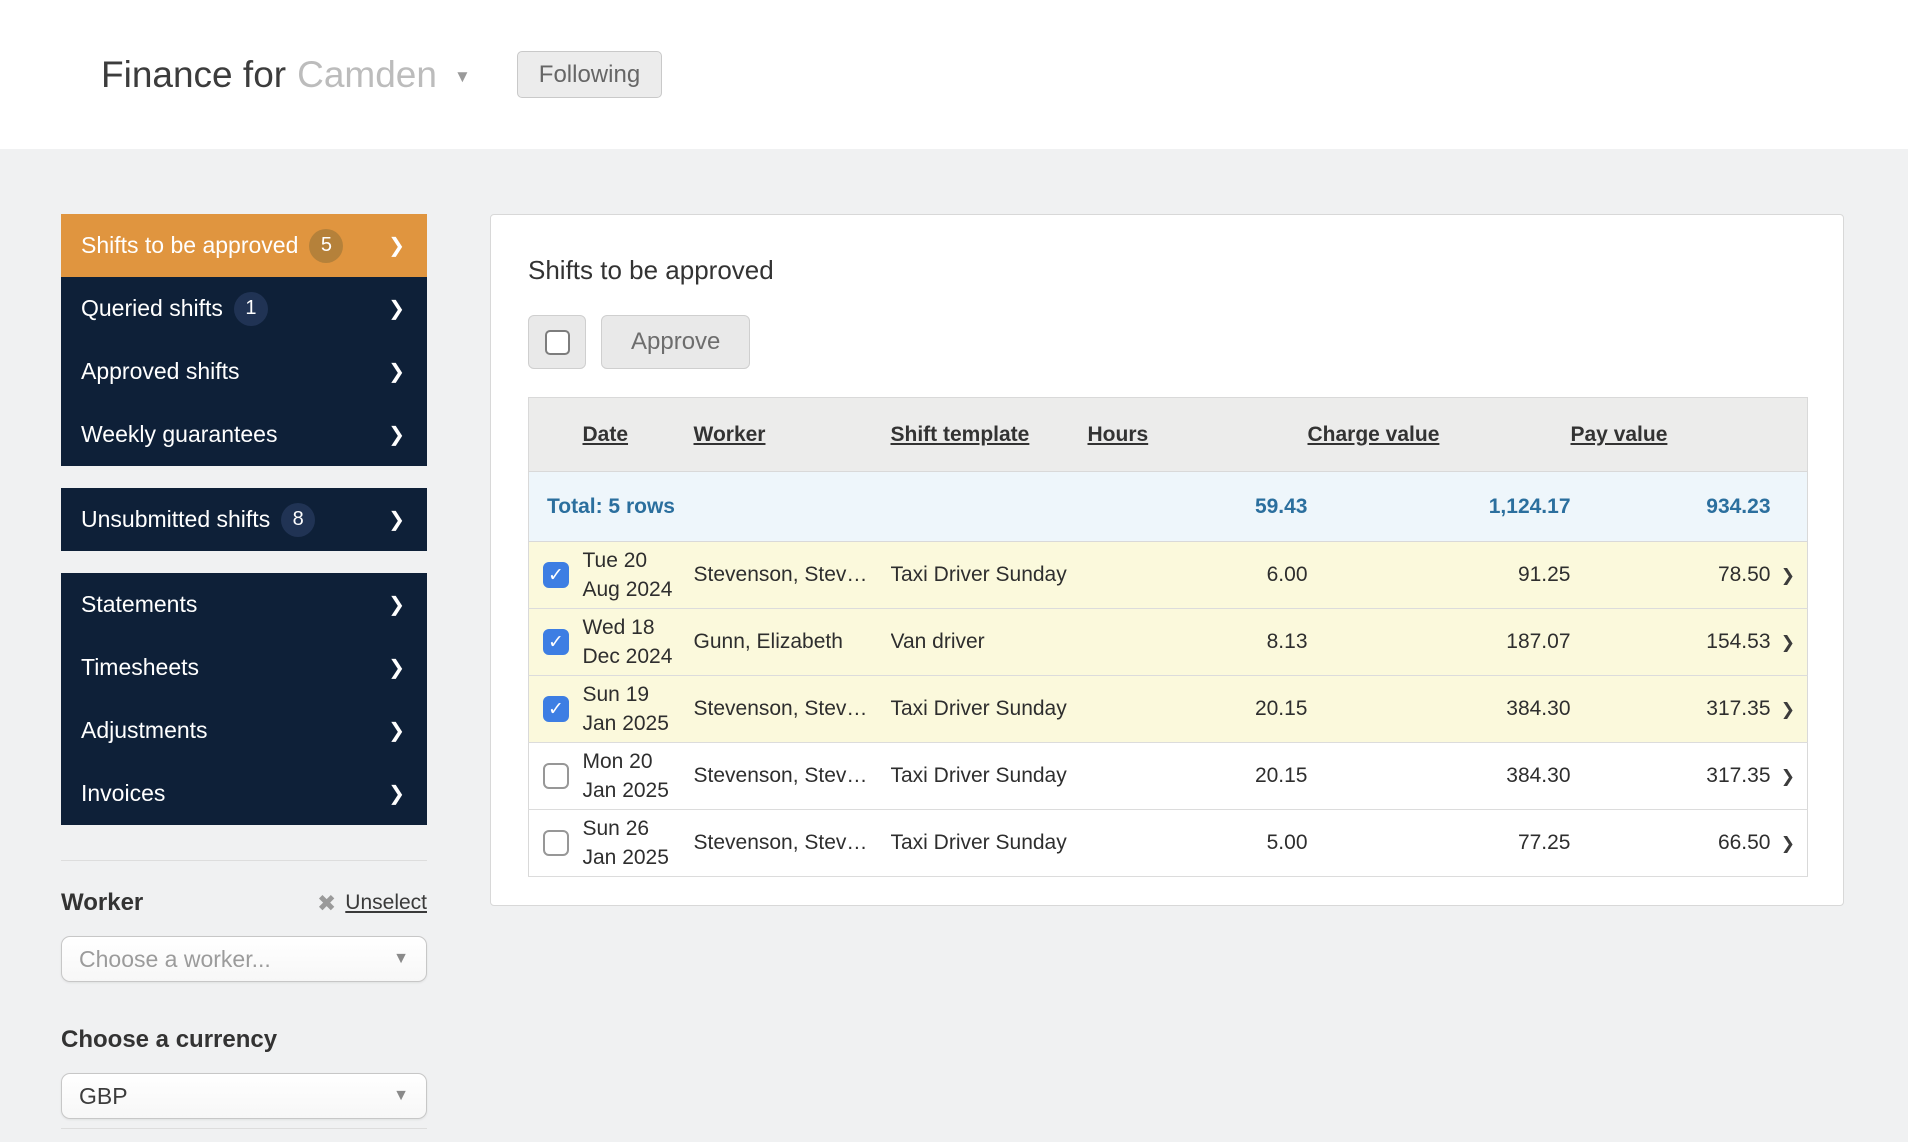  Describe the element at coordinates (1197, 843) in the screenshot. I see `hours-cell: 5.00` at that location.